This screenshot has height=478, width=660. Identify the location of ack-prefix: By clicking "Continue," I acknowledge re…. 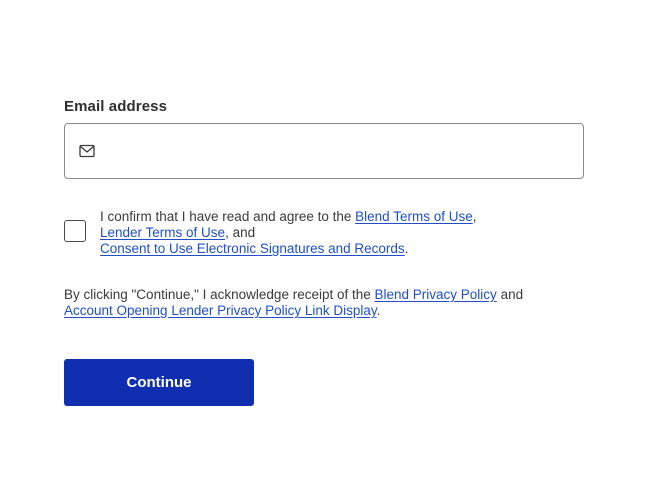
(219, 294).